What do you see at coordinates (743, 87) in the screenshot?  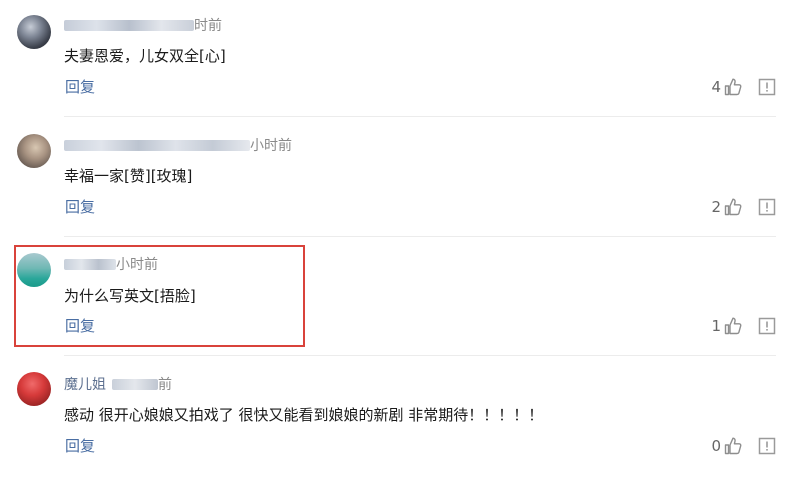 I see `comment-actions: 4` at bounding box center [743, 87].